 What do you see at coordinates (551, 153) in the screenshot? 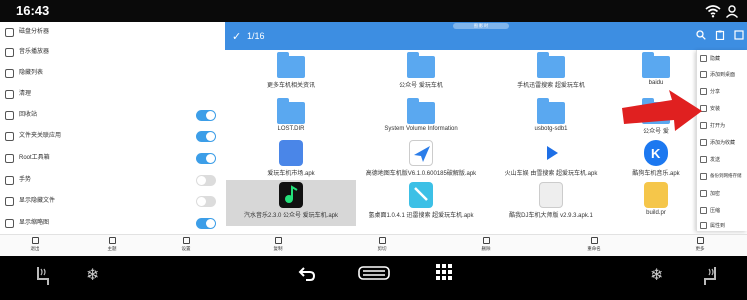
I see `video-app-icon` at bounding box center [551, 153].